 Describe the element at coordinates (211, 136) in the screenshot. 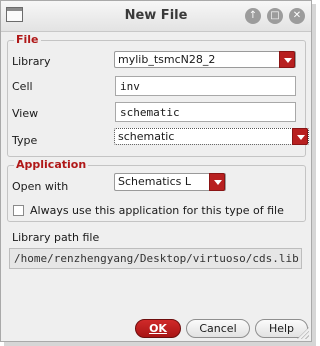

I see `type-combo: schematic` at that location.